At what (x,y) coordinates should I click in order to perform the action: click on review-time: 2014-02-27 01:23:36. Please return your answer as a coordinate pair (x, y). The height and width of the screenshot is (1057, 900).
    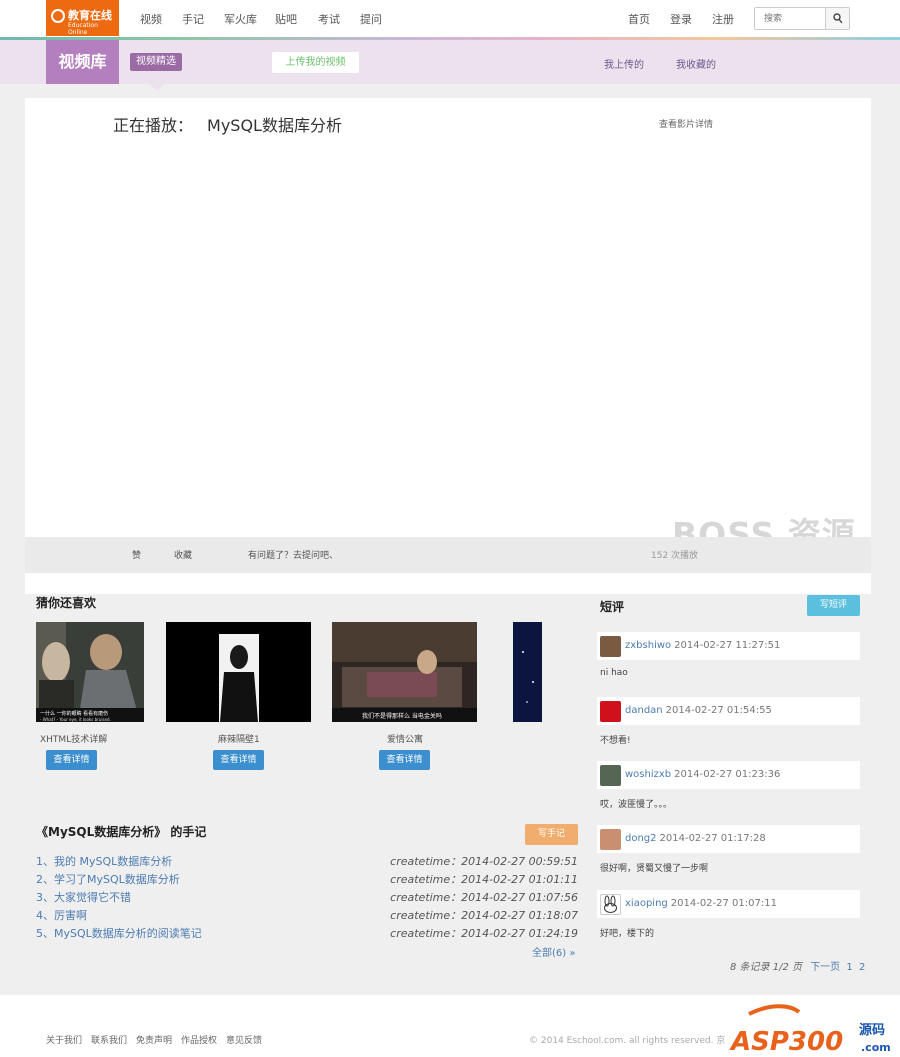
    Looking at the image, I should click on (727, 774).